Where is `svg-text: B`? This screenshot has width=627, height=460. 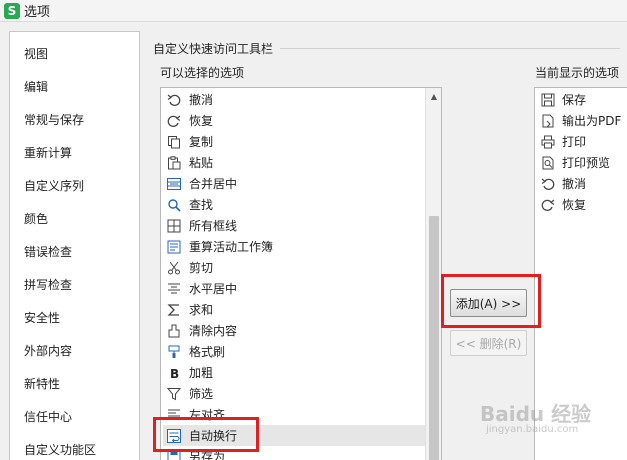 svg-text: B is located at coordinates (174, 373).